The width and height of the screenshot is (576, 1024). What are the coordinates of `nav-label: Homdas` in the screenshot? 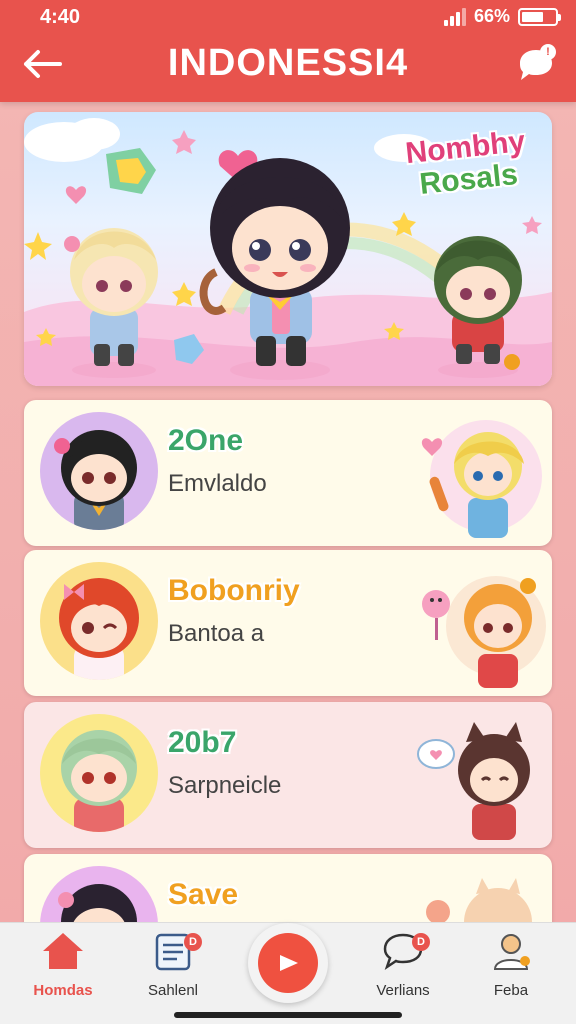 It's located at (63, 990).